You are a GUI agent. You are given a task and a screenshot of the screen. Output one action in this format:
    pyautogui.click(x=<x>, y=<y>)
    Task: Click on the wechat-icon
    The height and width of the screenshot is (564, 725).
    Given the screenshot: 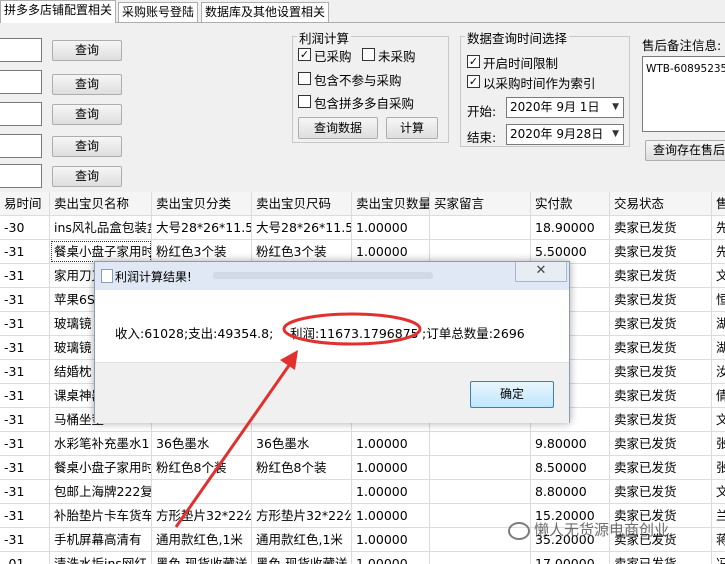 What is the action you would take?
    pyautogui.click(x=519, y=530)
    